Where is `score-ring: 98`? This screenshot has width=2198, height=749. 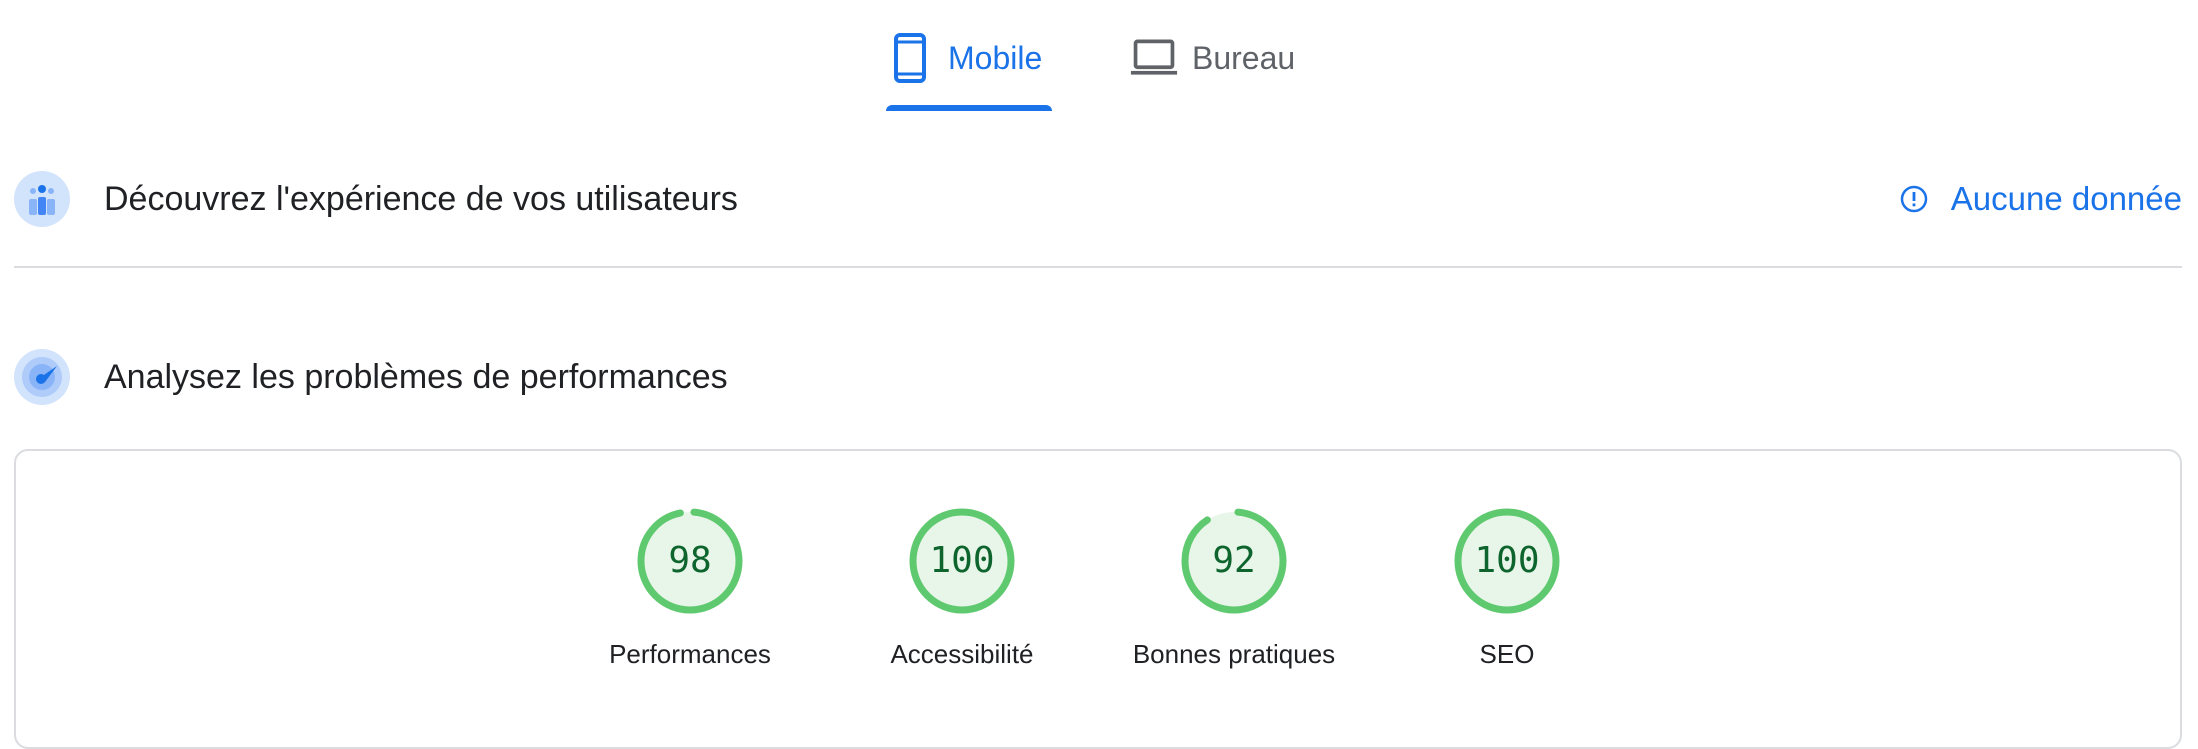 score-ring: 98 is located at coordinates (690, 561).